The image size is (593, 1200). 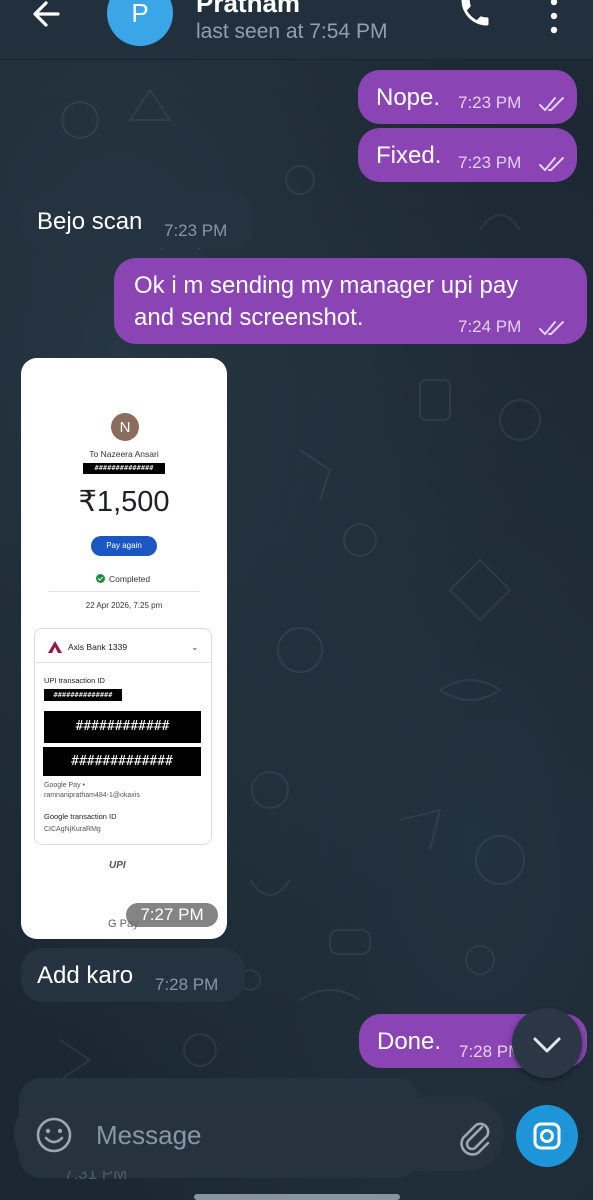 I want to click on message-text: Nope., so click(x=408, y=97).